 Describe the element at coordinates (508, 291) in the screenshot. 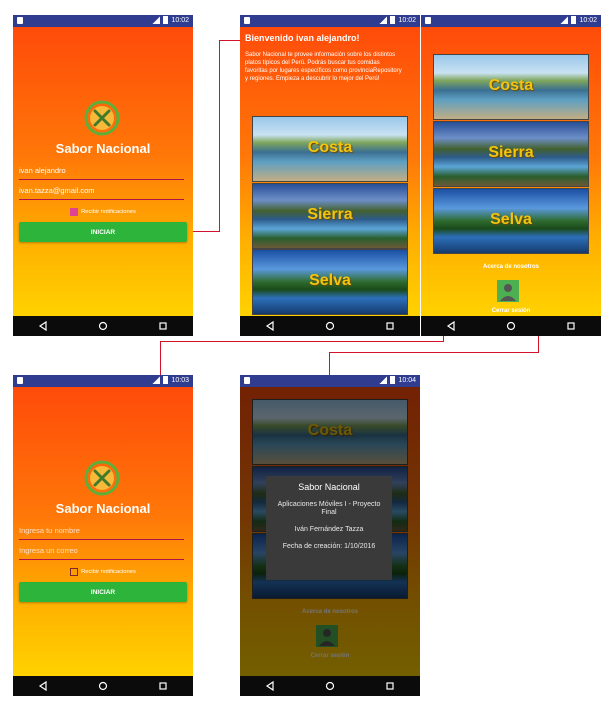

I see `user-avatar-icon` at that location.